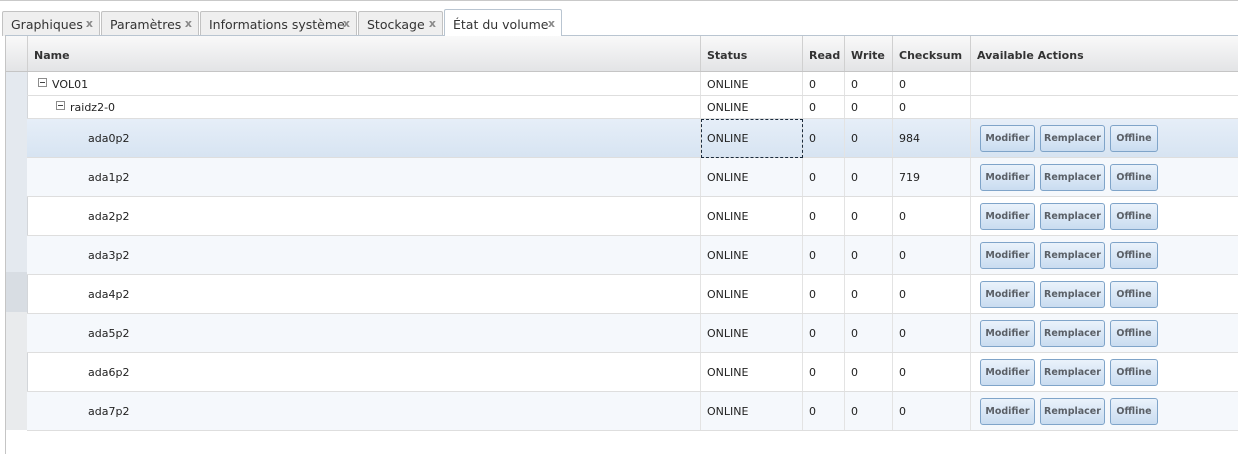 Image resolution: width=1238 pixels, height=454 pixels. What do you see at coordinates (909, 177) in the screenshot?
I see `checksum-value: 719` at bounding box center [909, 177].